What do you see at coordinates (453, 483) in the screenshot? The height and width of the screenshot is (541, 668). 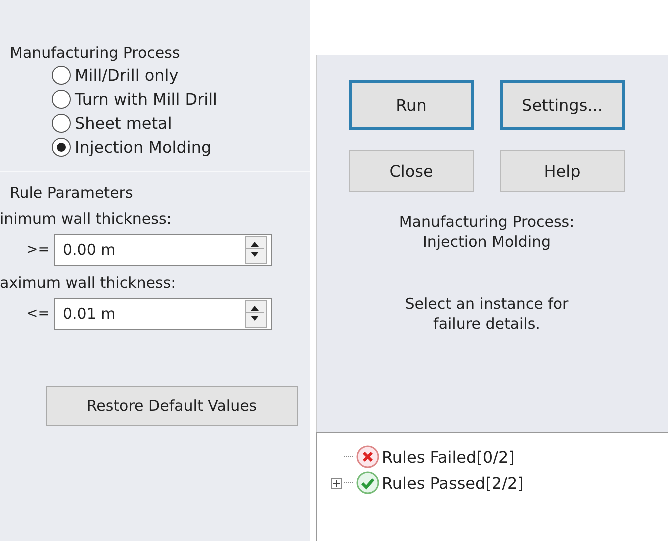 I see `tree-item: Rules Passed[2/2]` at bounding box center [453, 483].